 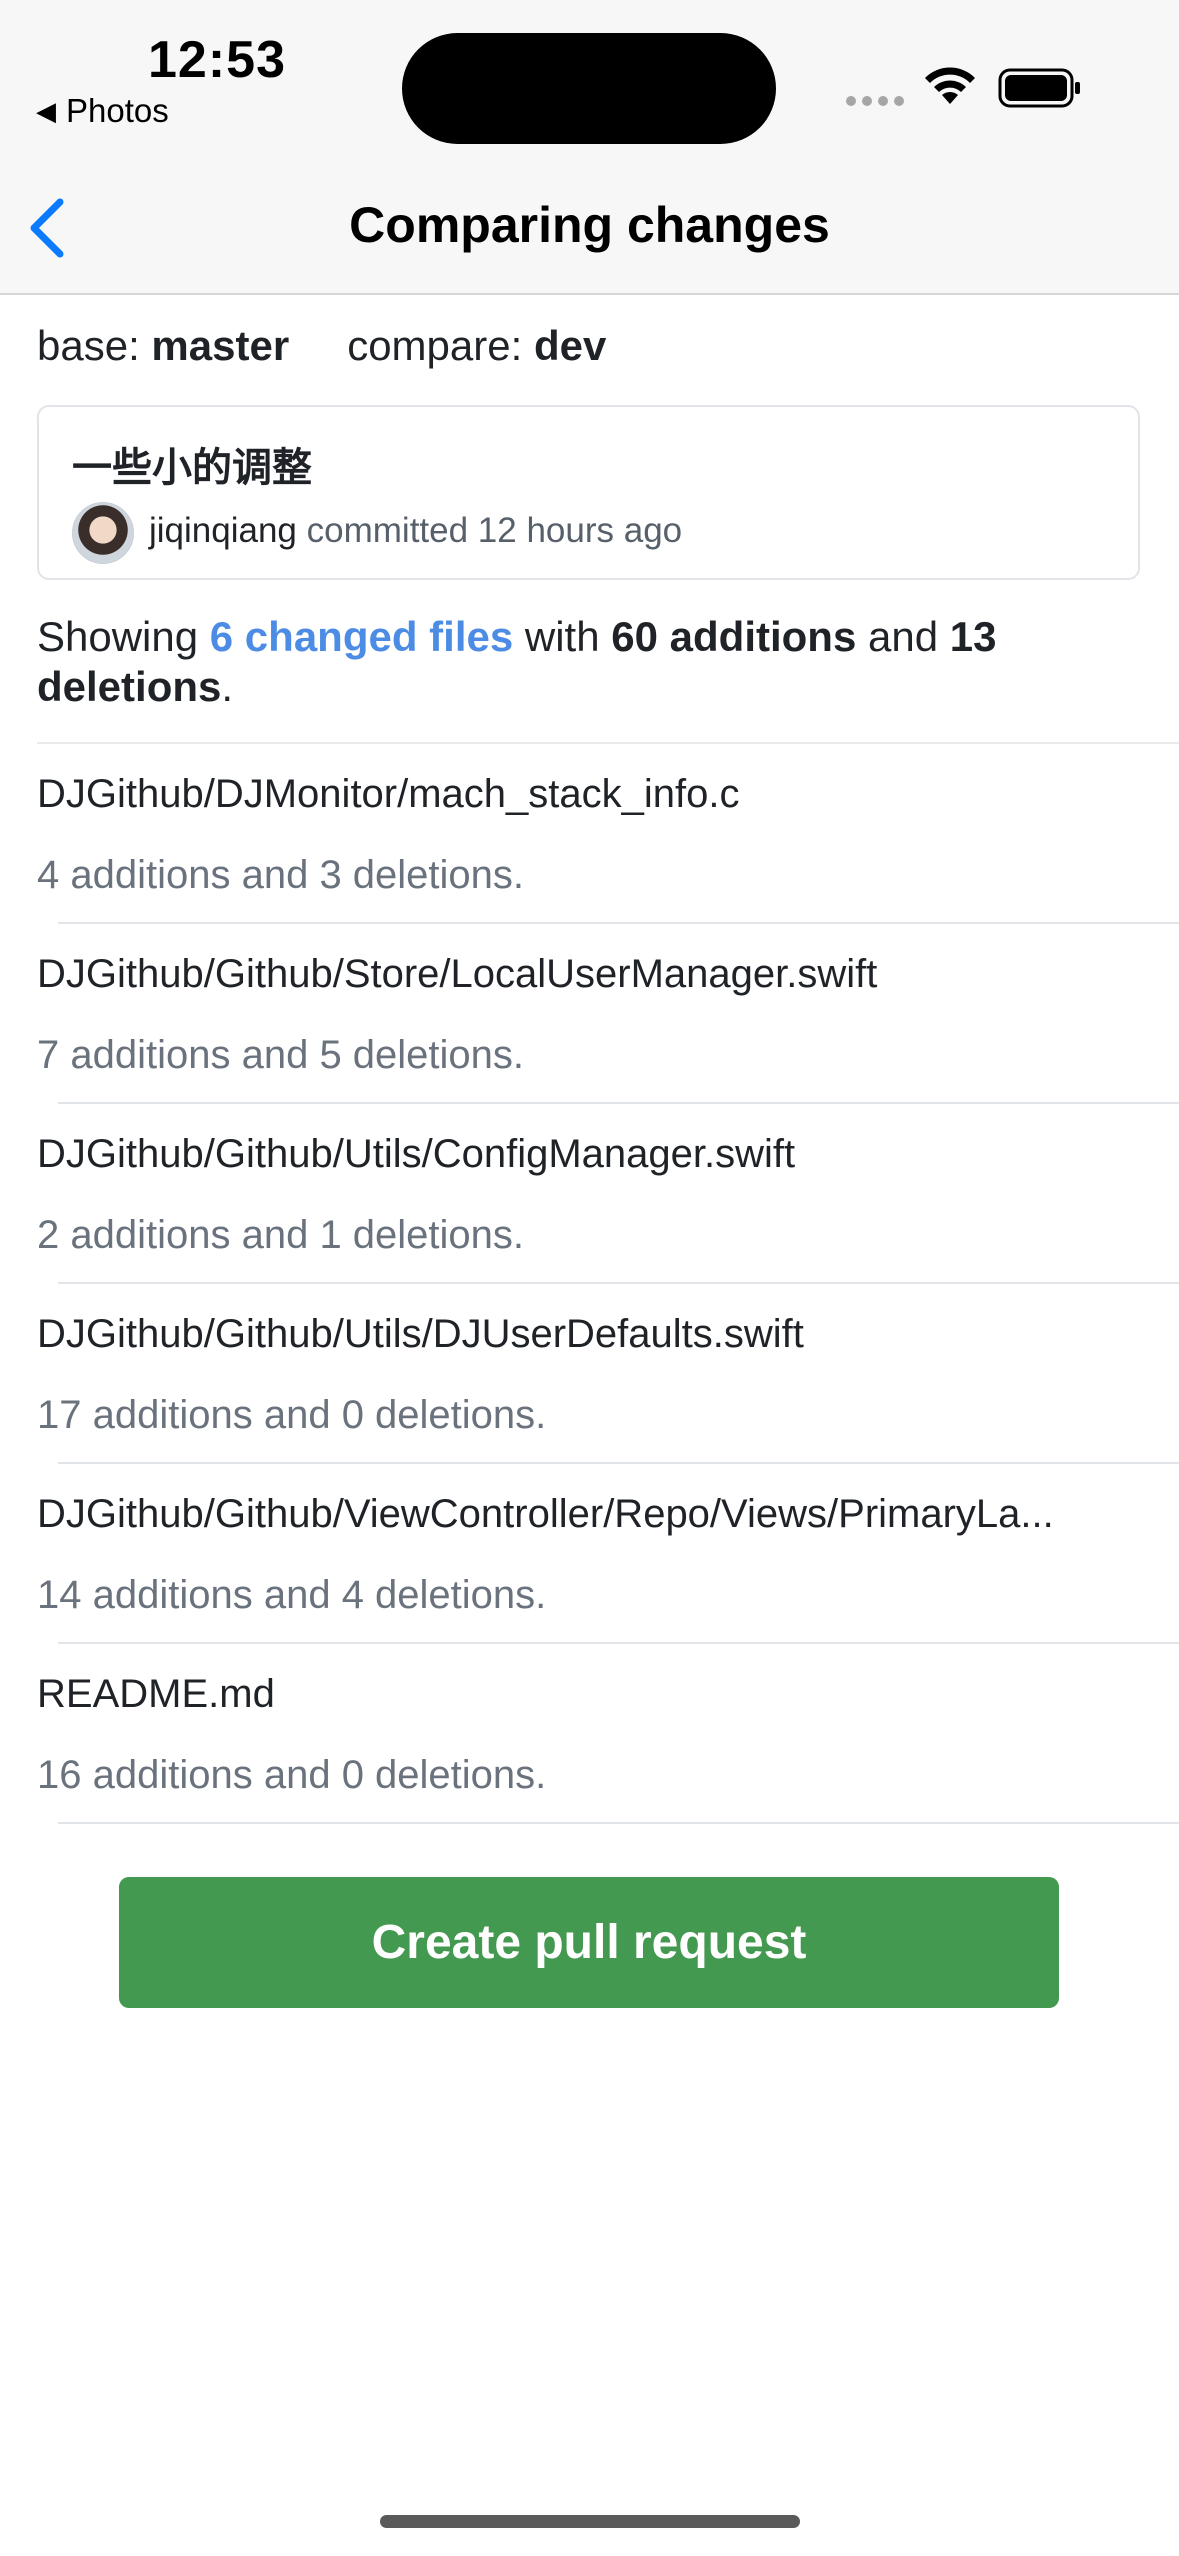 I want to click on status-time: 12:53, so click(x=217, y=60).